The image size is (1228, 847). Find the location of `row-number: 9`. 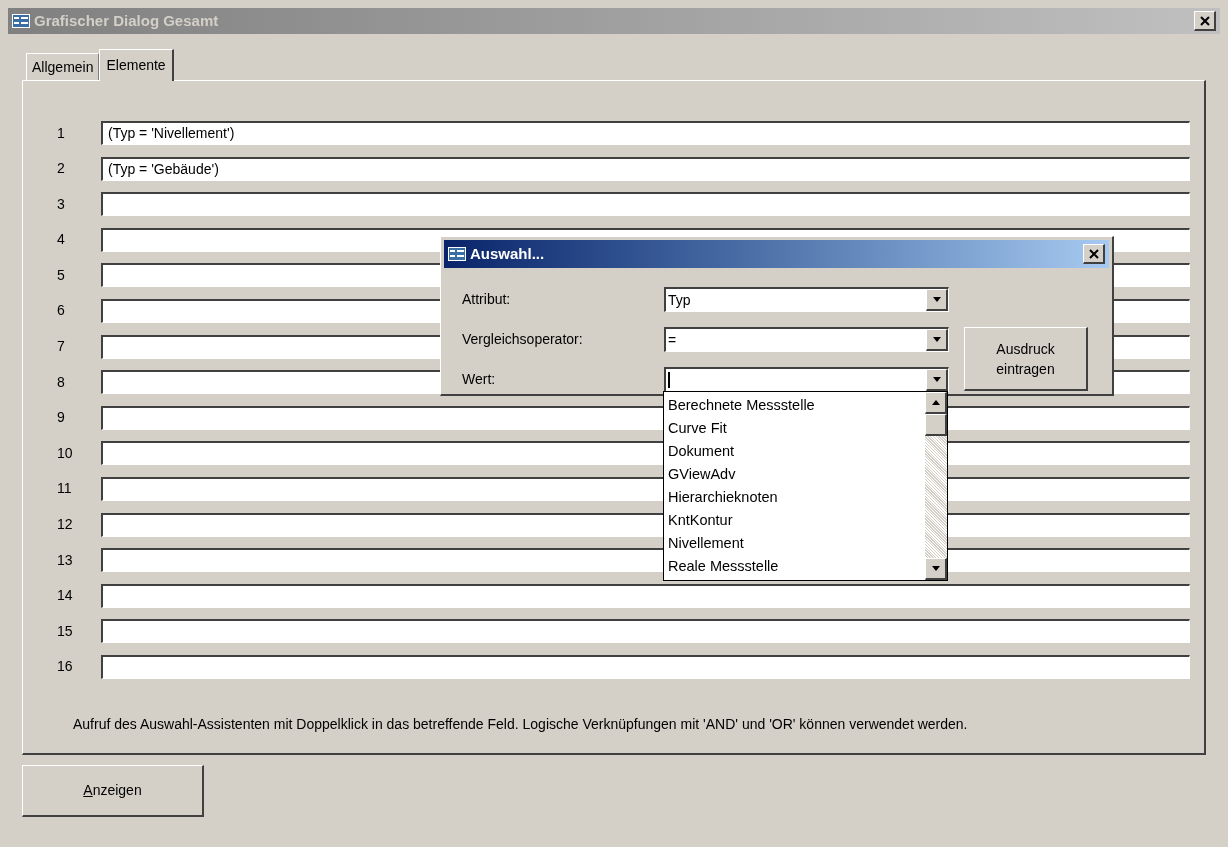

row-number: 9 is located at coordinates (61, 418).